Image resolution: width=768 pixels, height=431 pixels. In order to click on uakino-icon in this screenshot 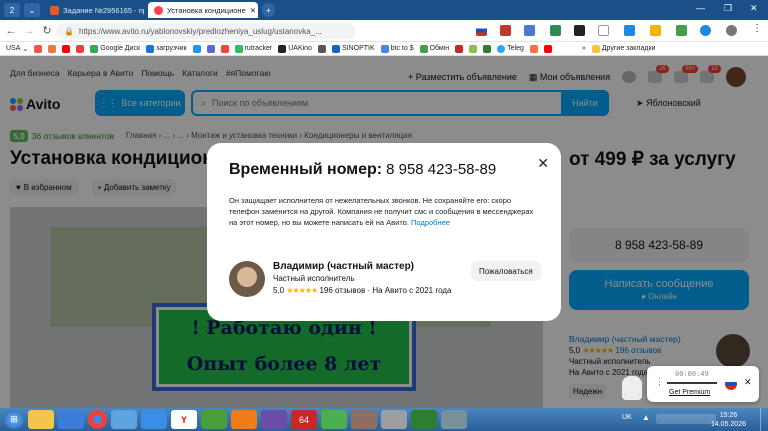, I will do `click(282, 48)`.